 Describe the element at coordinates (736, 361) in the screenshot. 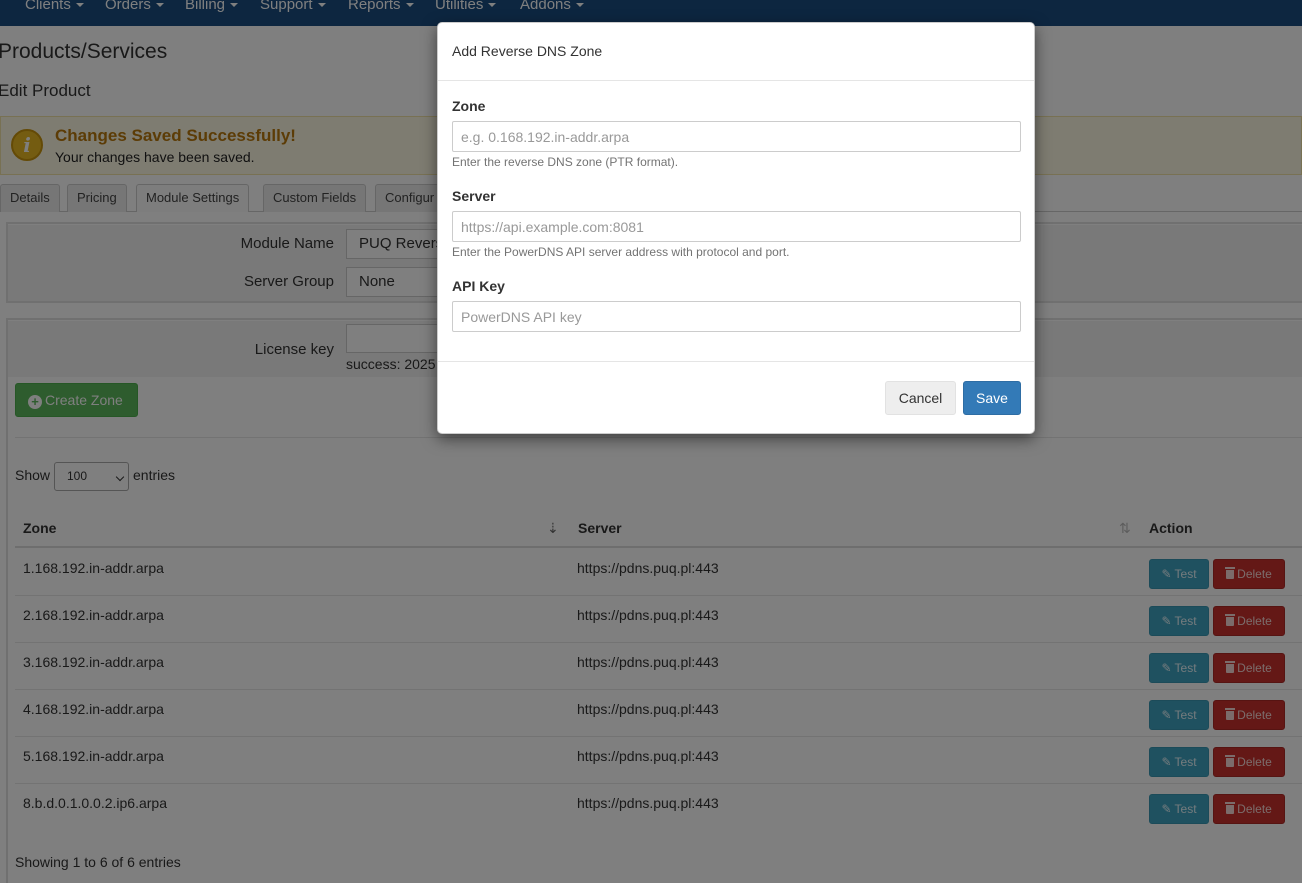

I see `modal-footer-divider` at that location.